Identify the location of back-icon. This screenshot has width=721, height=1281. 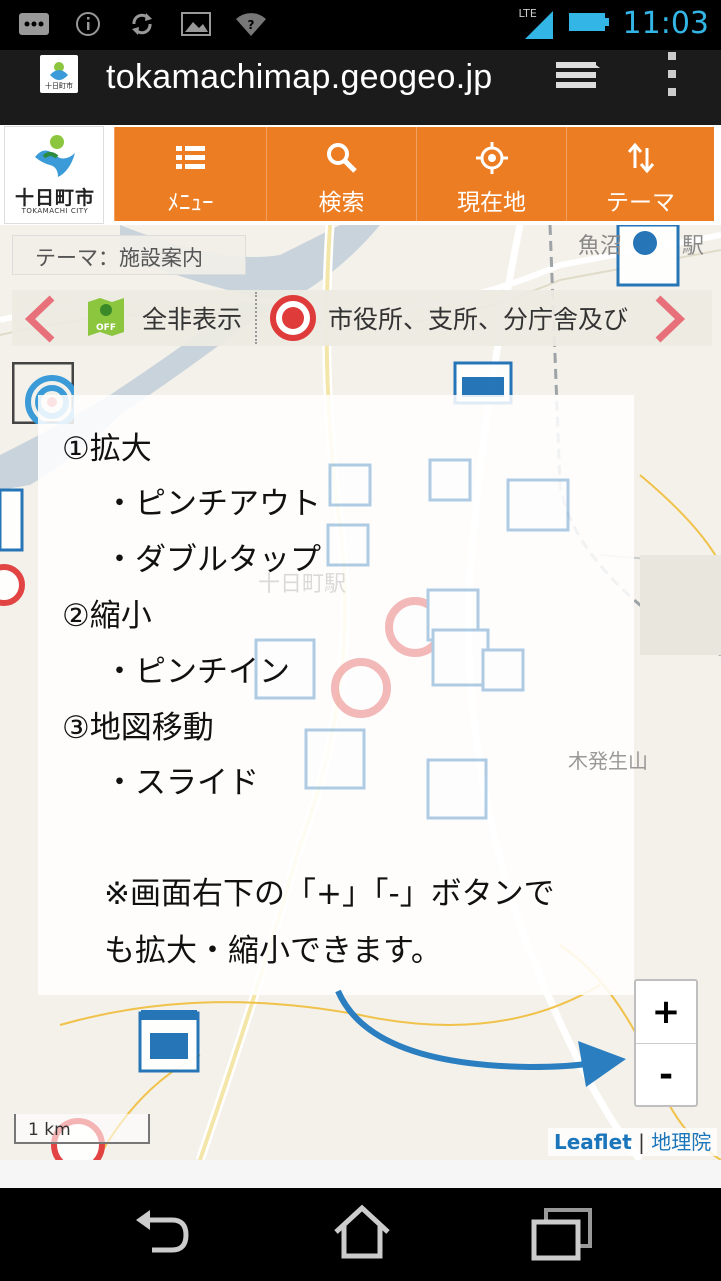
(162, 1233).